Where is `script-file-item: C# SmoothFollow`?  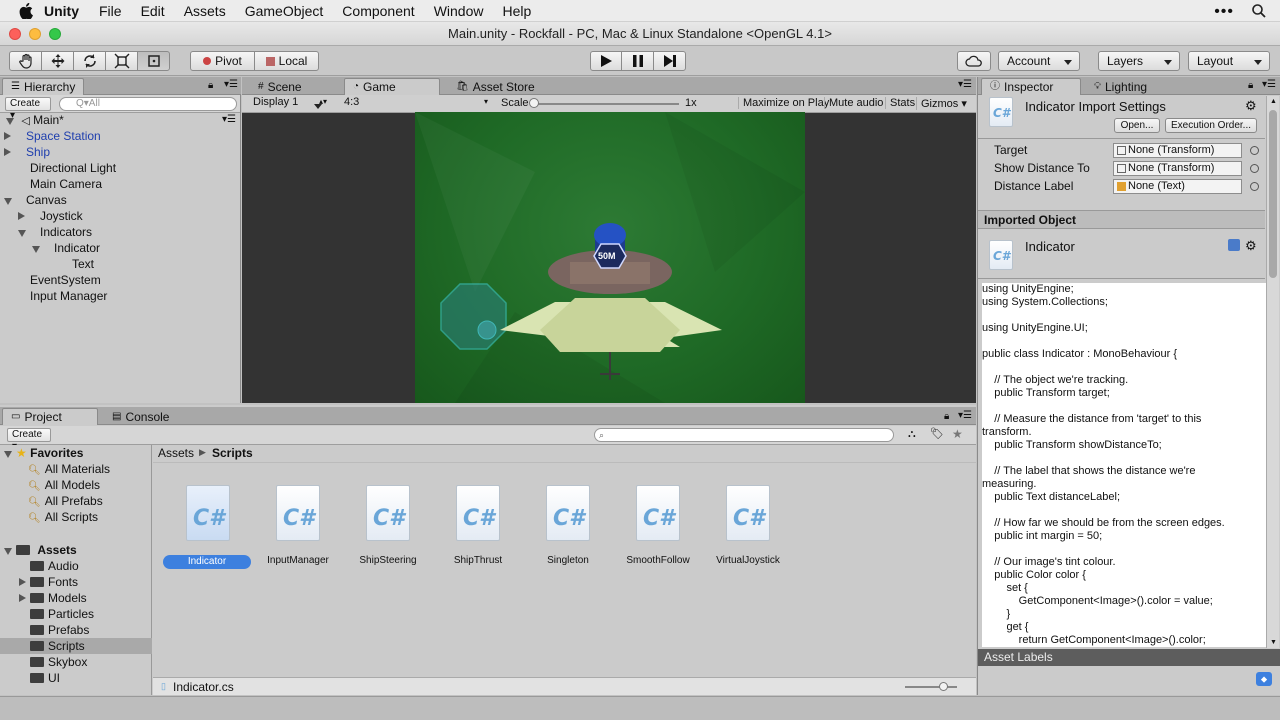
script-file-item: C# SmoothFollow is located at coordinates (658, 515).